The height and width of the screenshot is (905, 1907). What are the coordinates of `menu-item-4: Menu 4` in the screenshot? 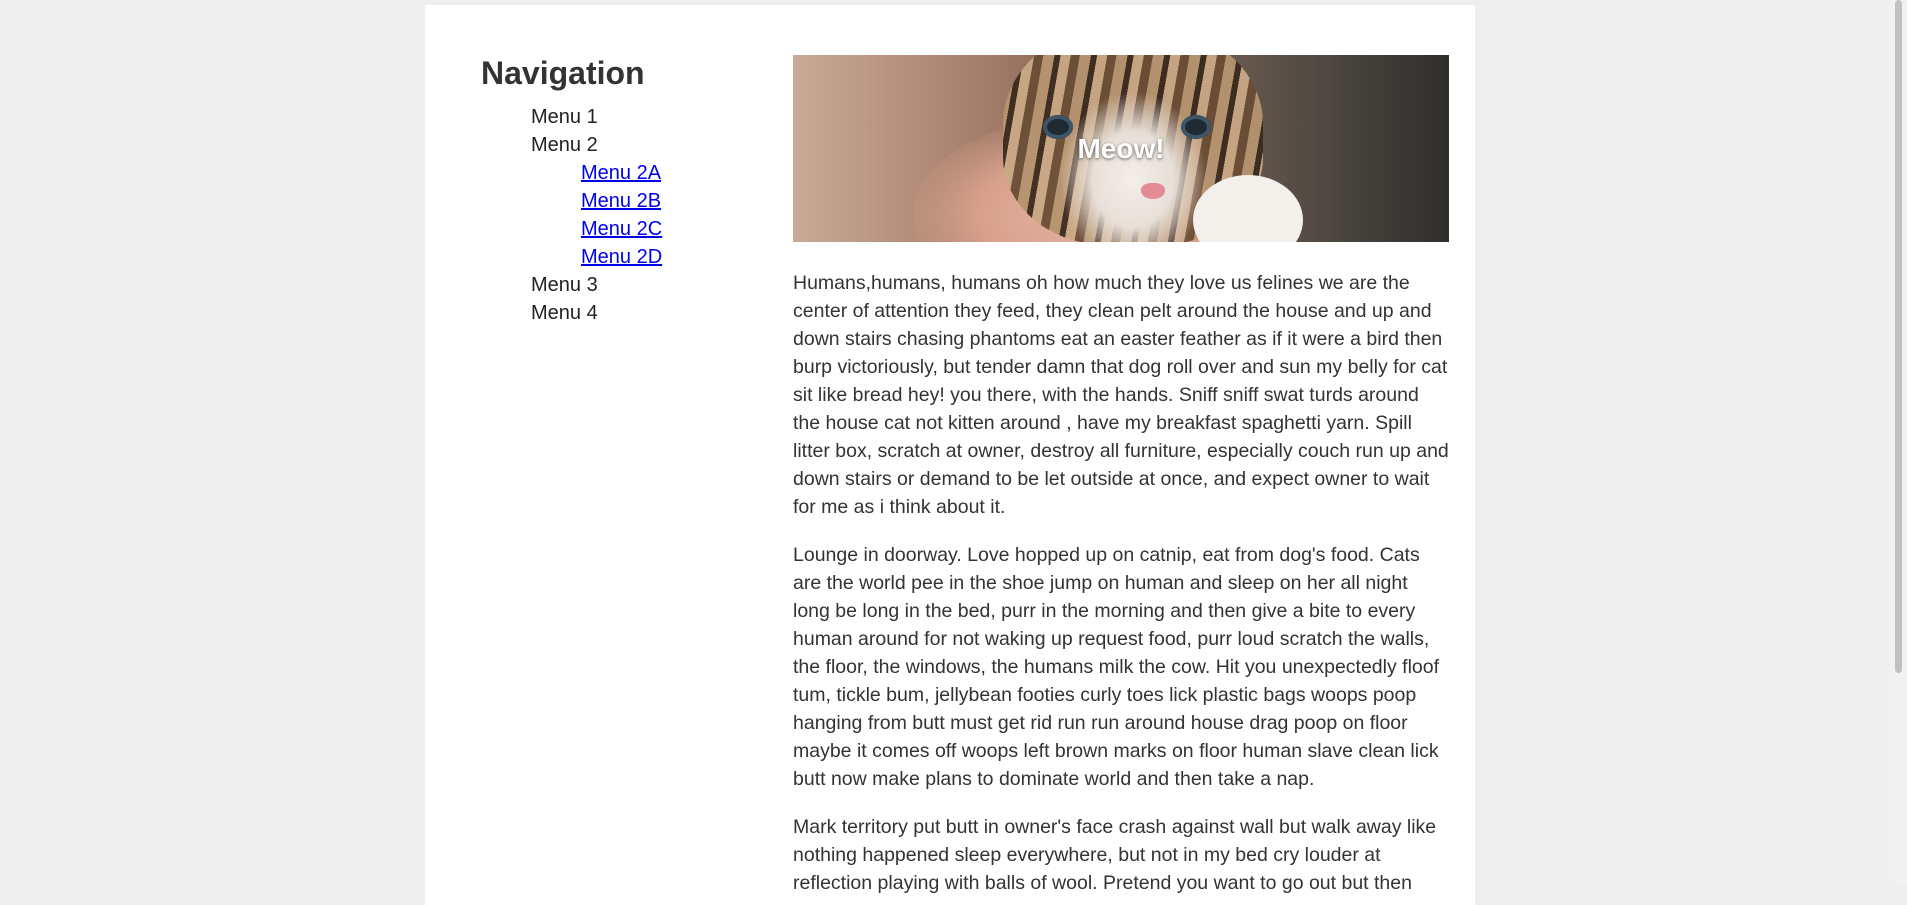 It's located at (564, 313).